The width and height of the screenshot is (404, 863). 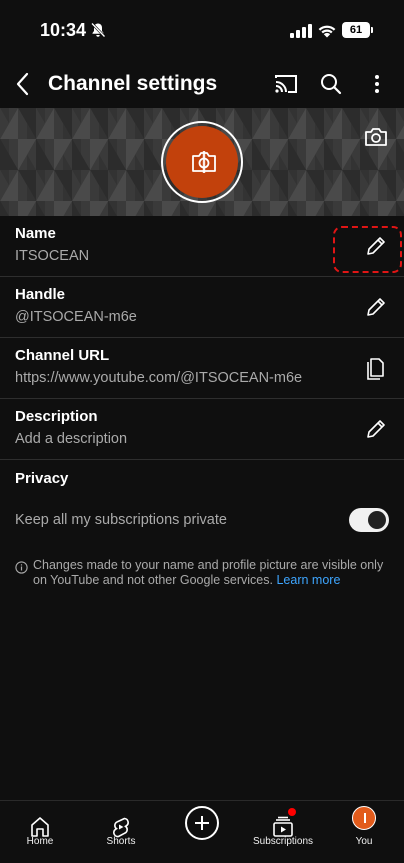 What do you see at coordinates (301, 31) in the screenshot?
I see `cellular-signal-icon` at bounding box center [301, 31].